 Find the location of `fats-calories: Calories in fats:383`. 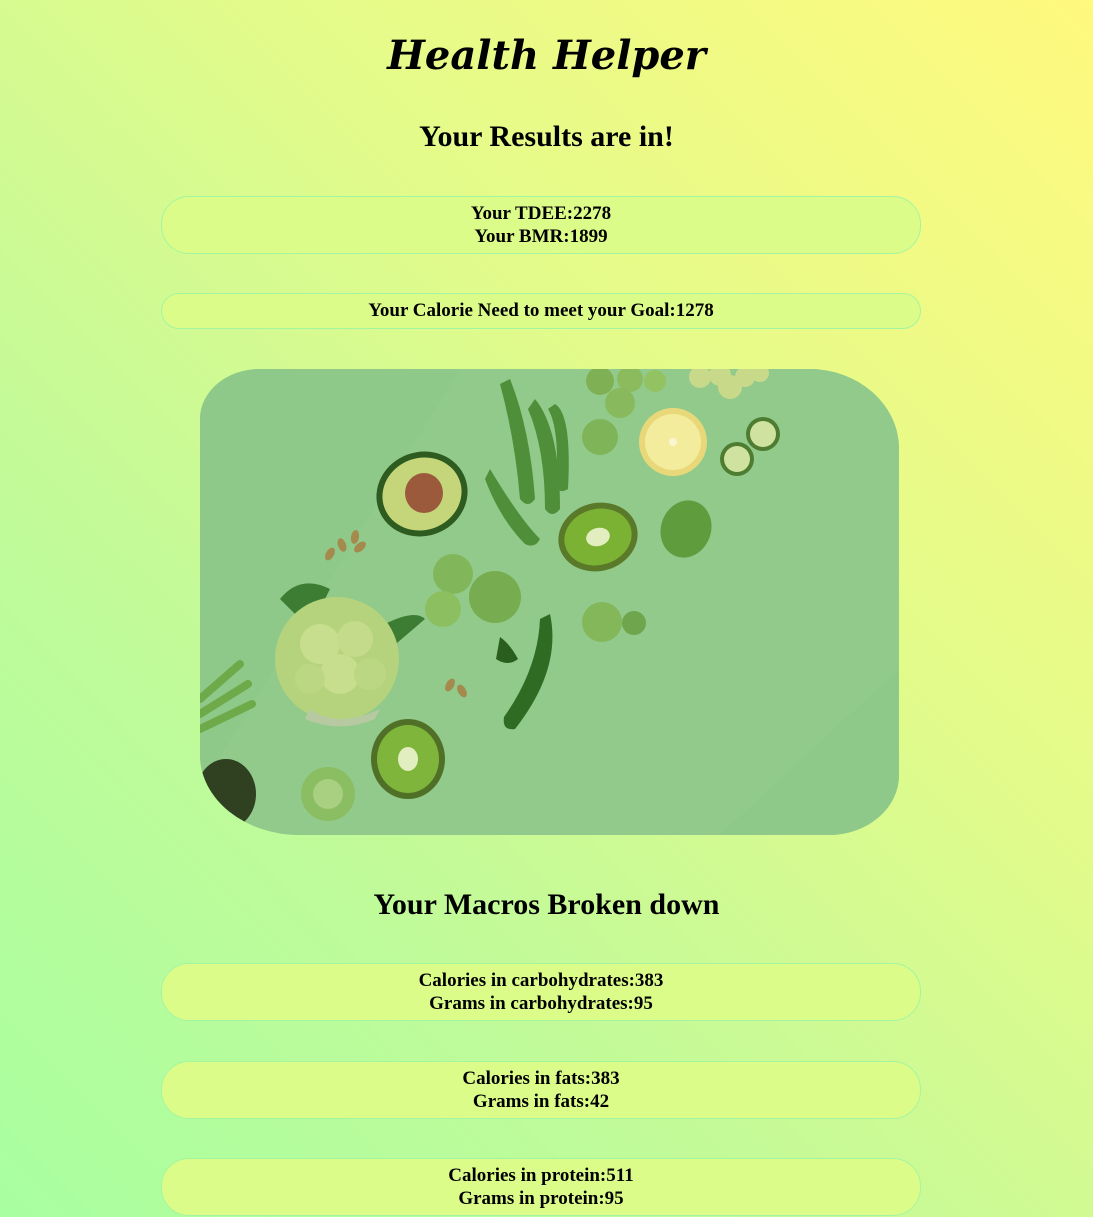

fats-calories: Calories in fats:383 is located at coordinates (541, 1078).